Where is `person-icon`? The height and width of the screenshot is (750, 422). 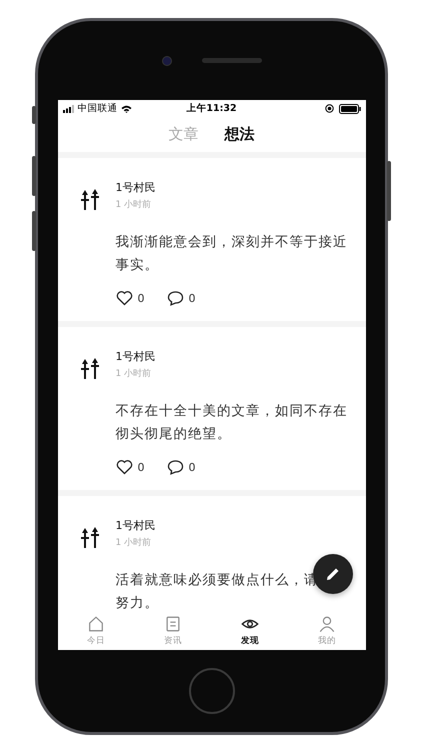 person-icon is located at coordinates (327, 624).